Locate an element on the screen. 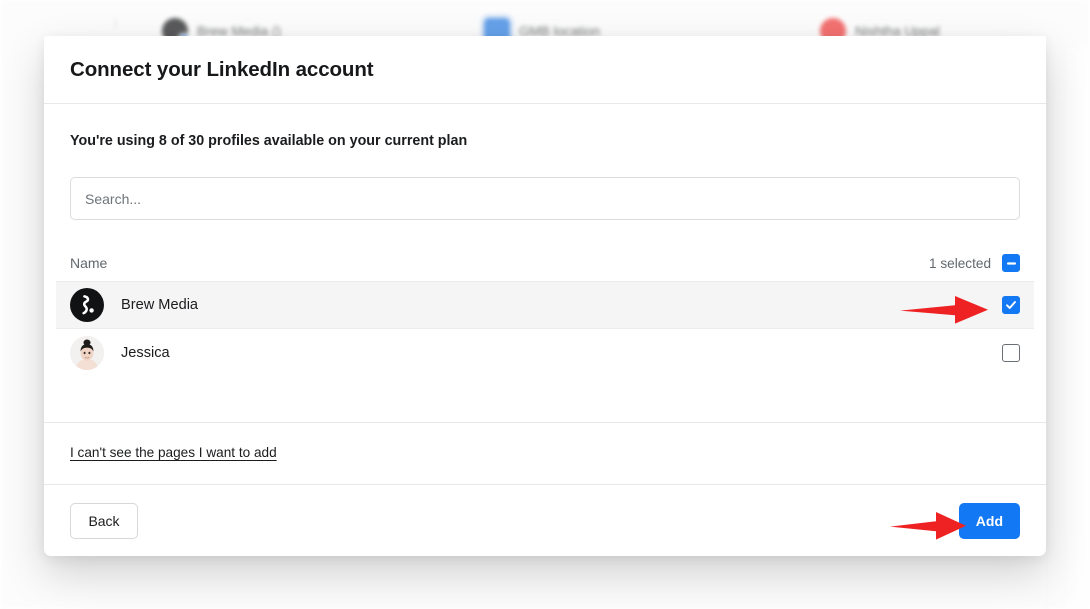 This screenshot has width=1090, height=609. jessica-checkbox is located at coordinates (1011, 353).